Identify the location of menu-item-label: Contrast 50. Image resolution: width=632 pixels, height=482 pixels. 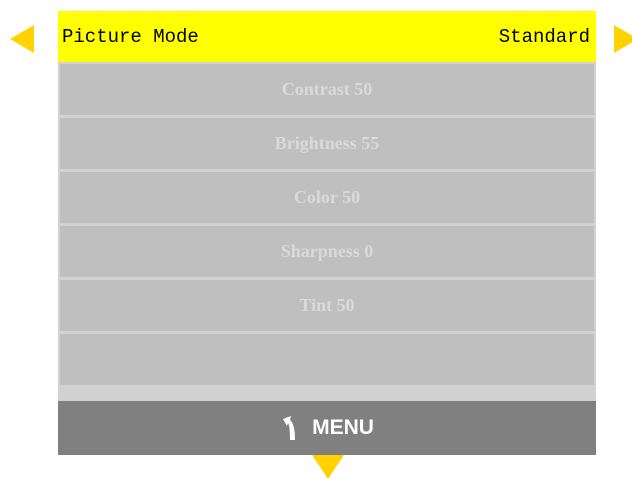
(327, 89).